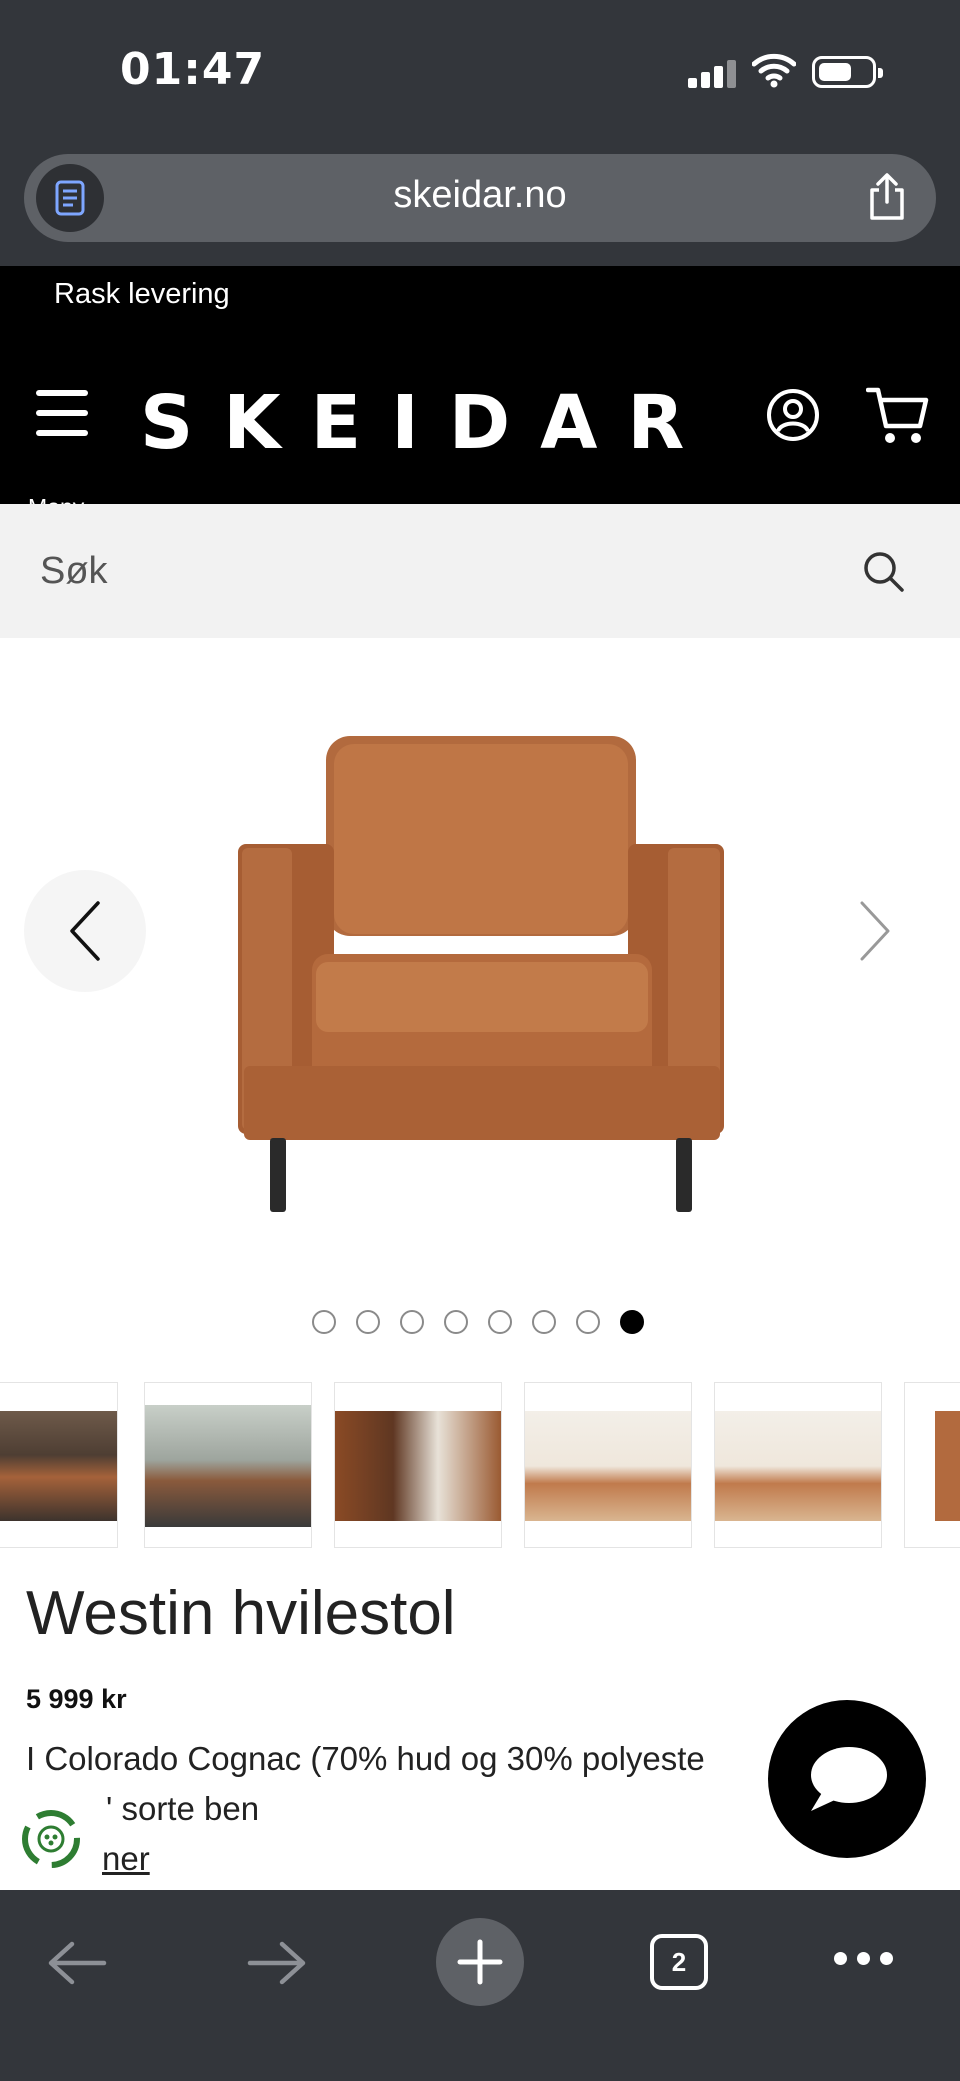 This screenshot has height=2081, width=960. What do you see at coordinates (898, 416) in the screenshot?
I see `cart-icon` at bounding box center [898, 416].